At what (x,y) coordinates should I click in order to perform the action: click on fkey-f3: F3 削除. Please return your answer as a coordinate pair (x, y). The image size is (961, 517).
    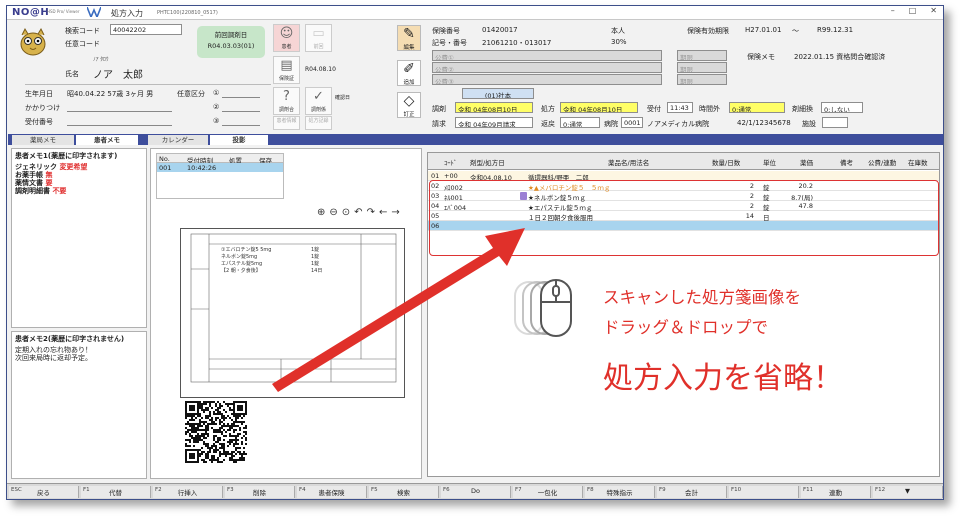
    Looking at the image, I should click on (260, 492).